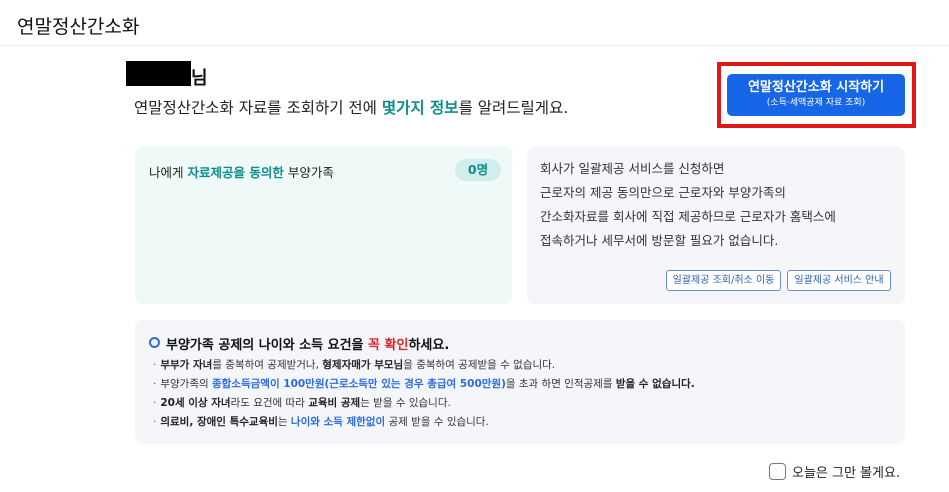  Describe the element at coordinates (323, 225) in the screenshot. I see `consenting-dependents-card: 나에게 자료제공을 동의한 부양가족 0명` at that location.